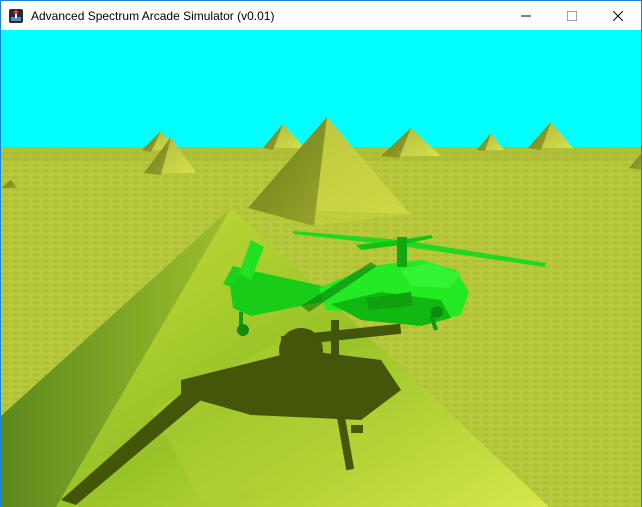 The width and height of the screenshot is (642, 507). I want to click on close-icon, so click(618, 15).